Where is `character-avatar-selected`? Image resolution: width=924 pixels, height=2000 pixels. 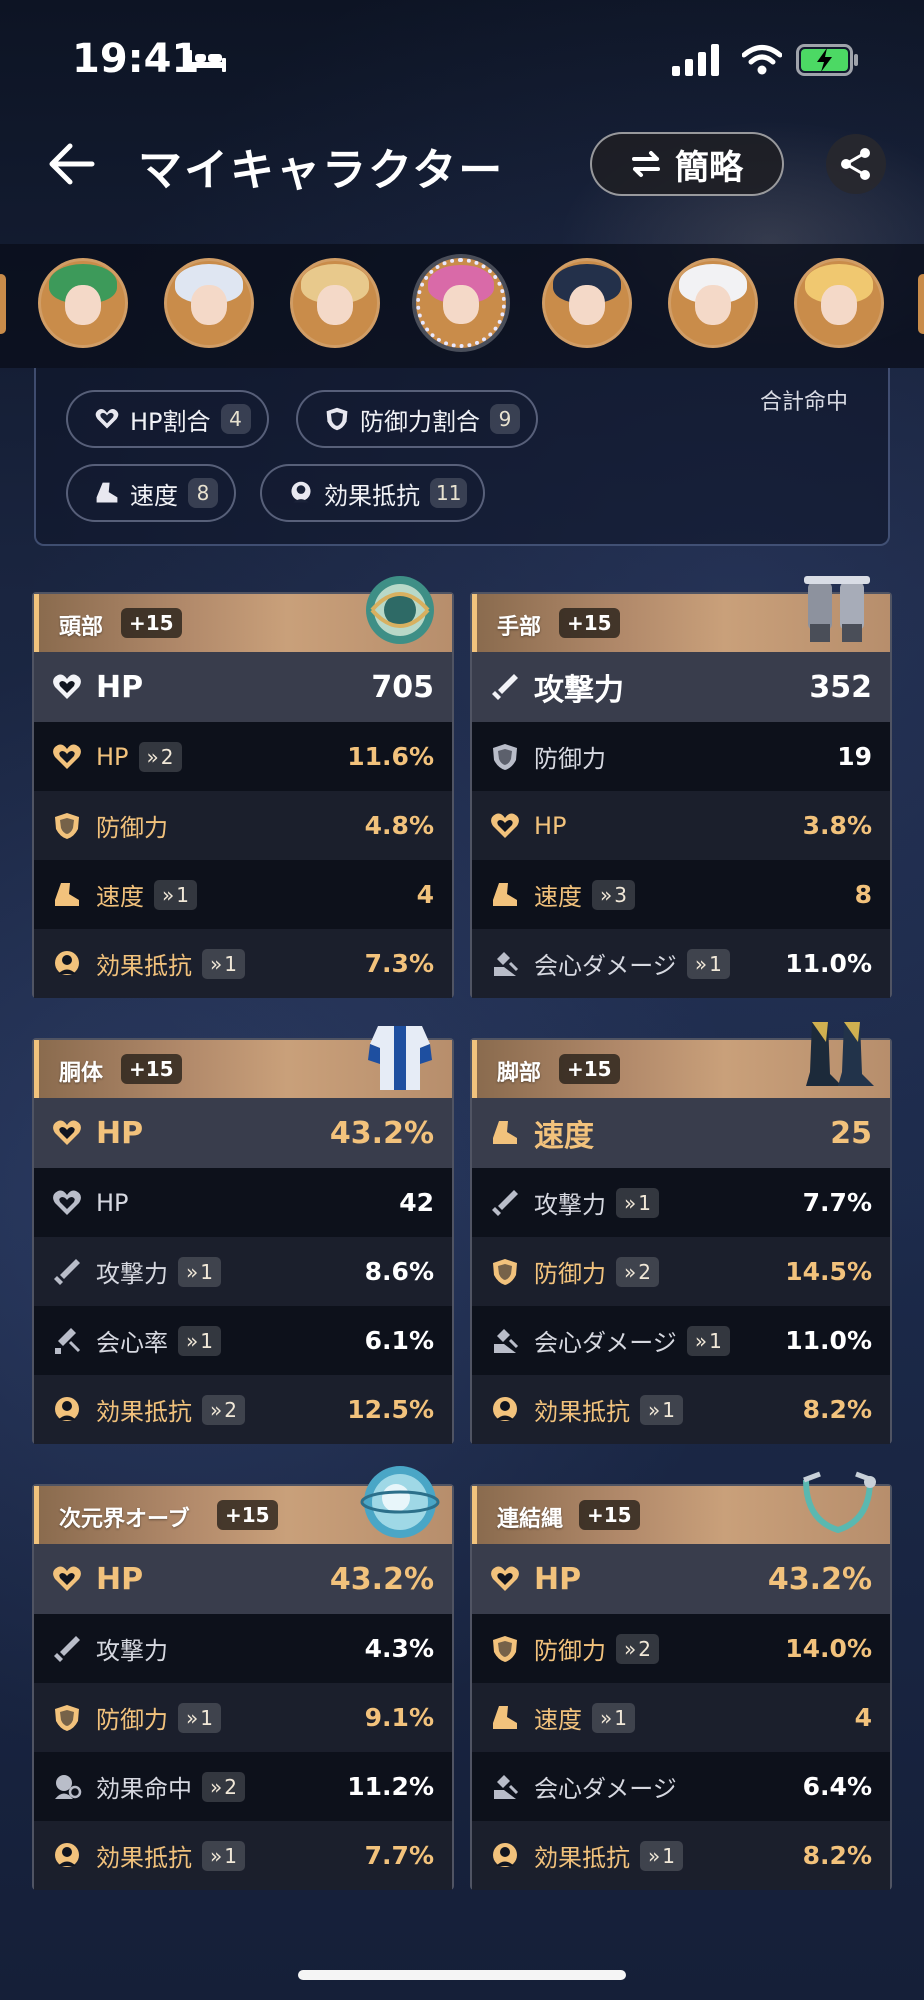 character-avatar-selected is located at coordinates (461, 303).